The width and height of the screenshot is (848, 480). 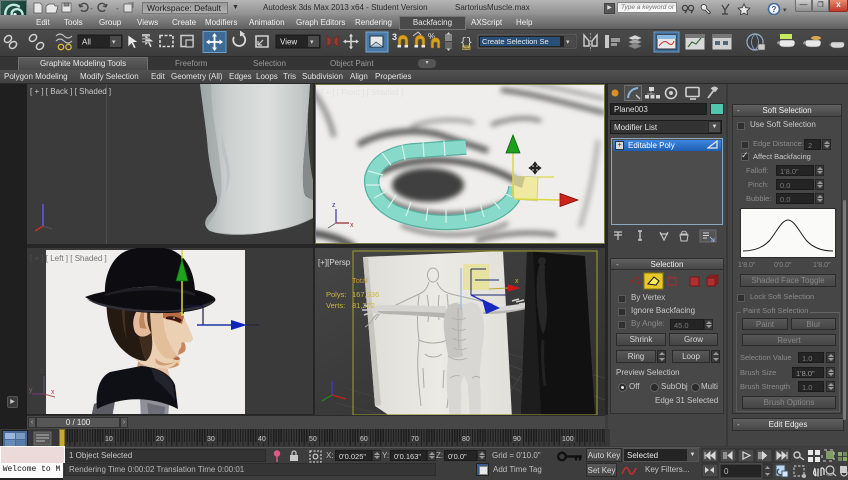 What do you see at coordinates (726, 471) in the screenshot?
I see `svg-text: 0` at bounding box center [726, 471].